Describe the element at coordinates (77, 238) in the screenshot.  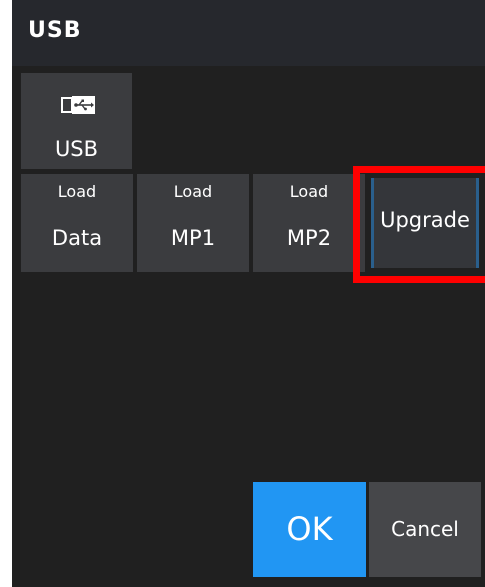
I see `load-data-bottom-label: Data` at that location.